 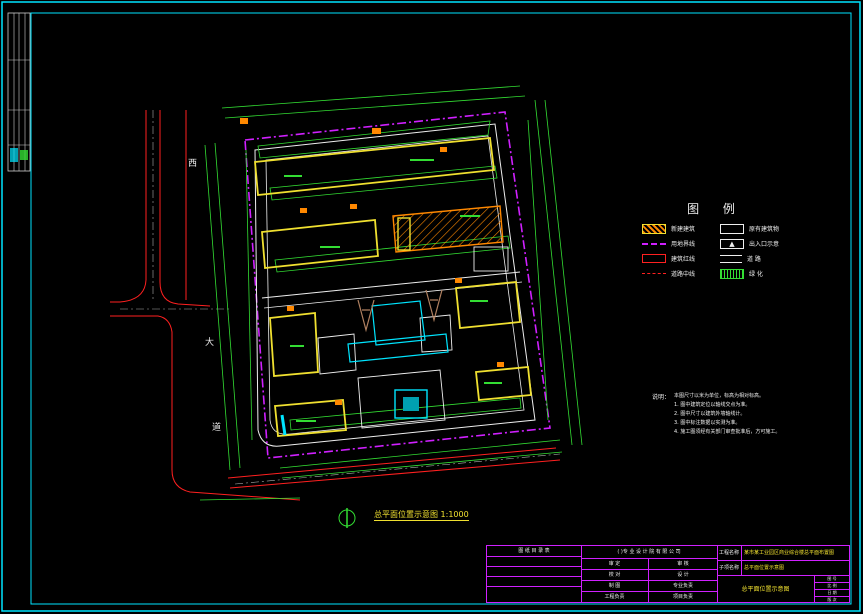 What do you see at coordinates (766, 589) in the screenshot?
I see `drawing-name: 总平面位置示意图` at bounding box center [766, 589].